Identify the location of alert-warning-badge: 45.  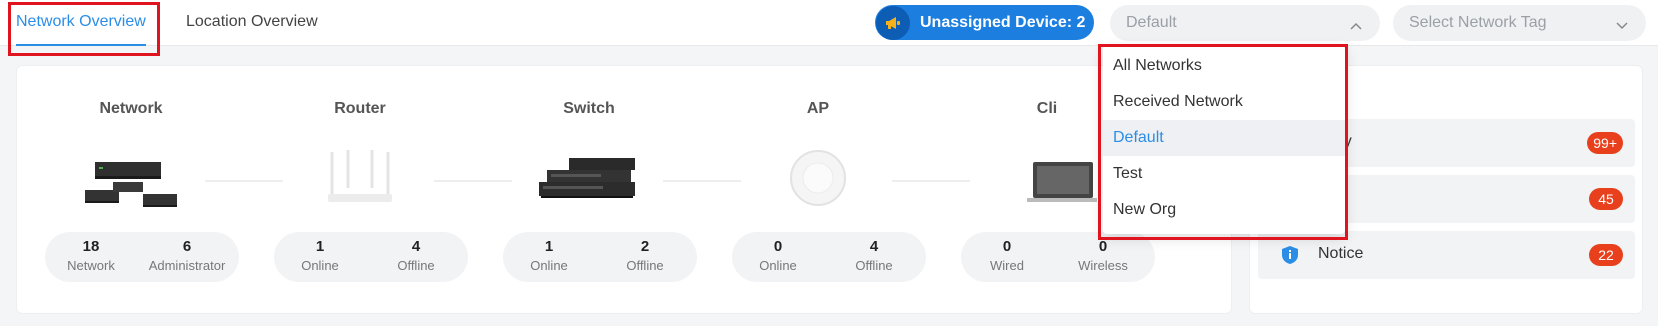
(1606, 199).